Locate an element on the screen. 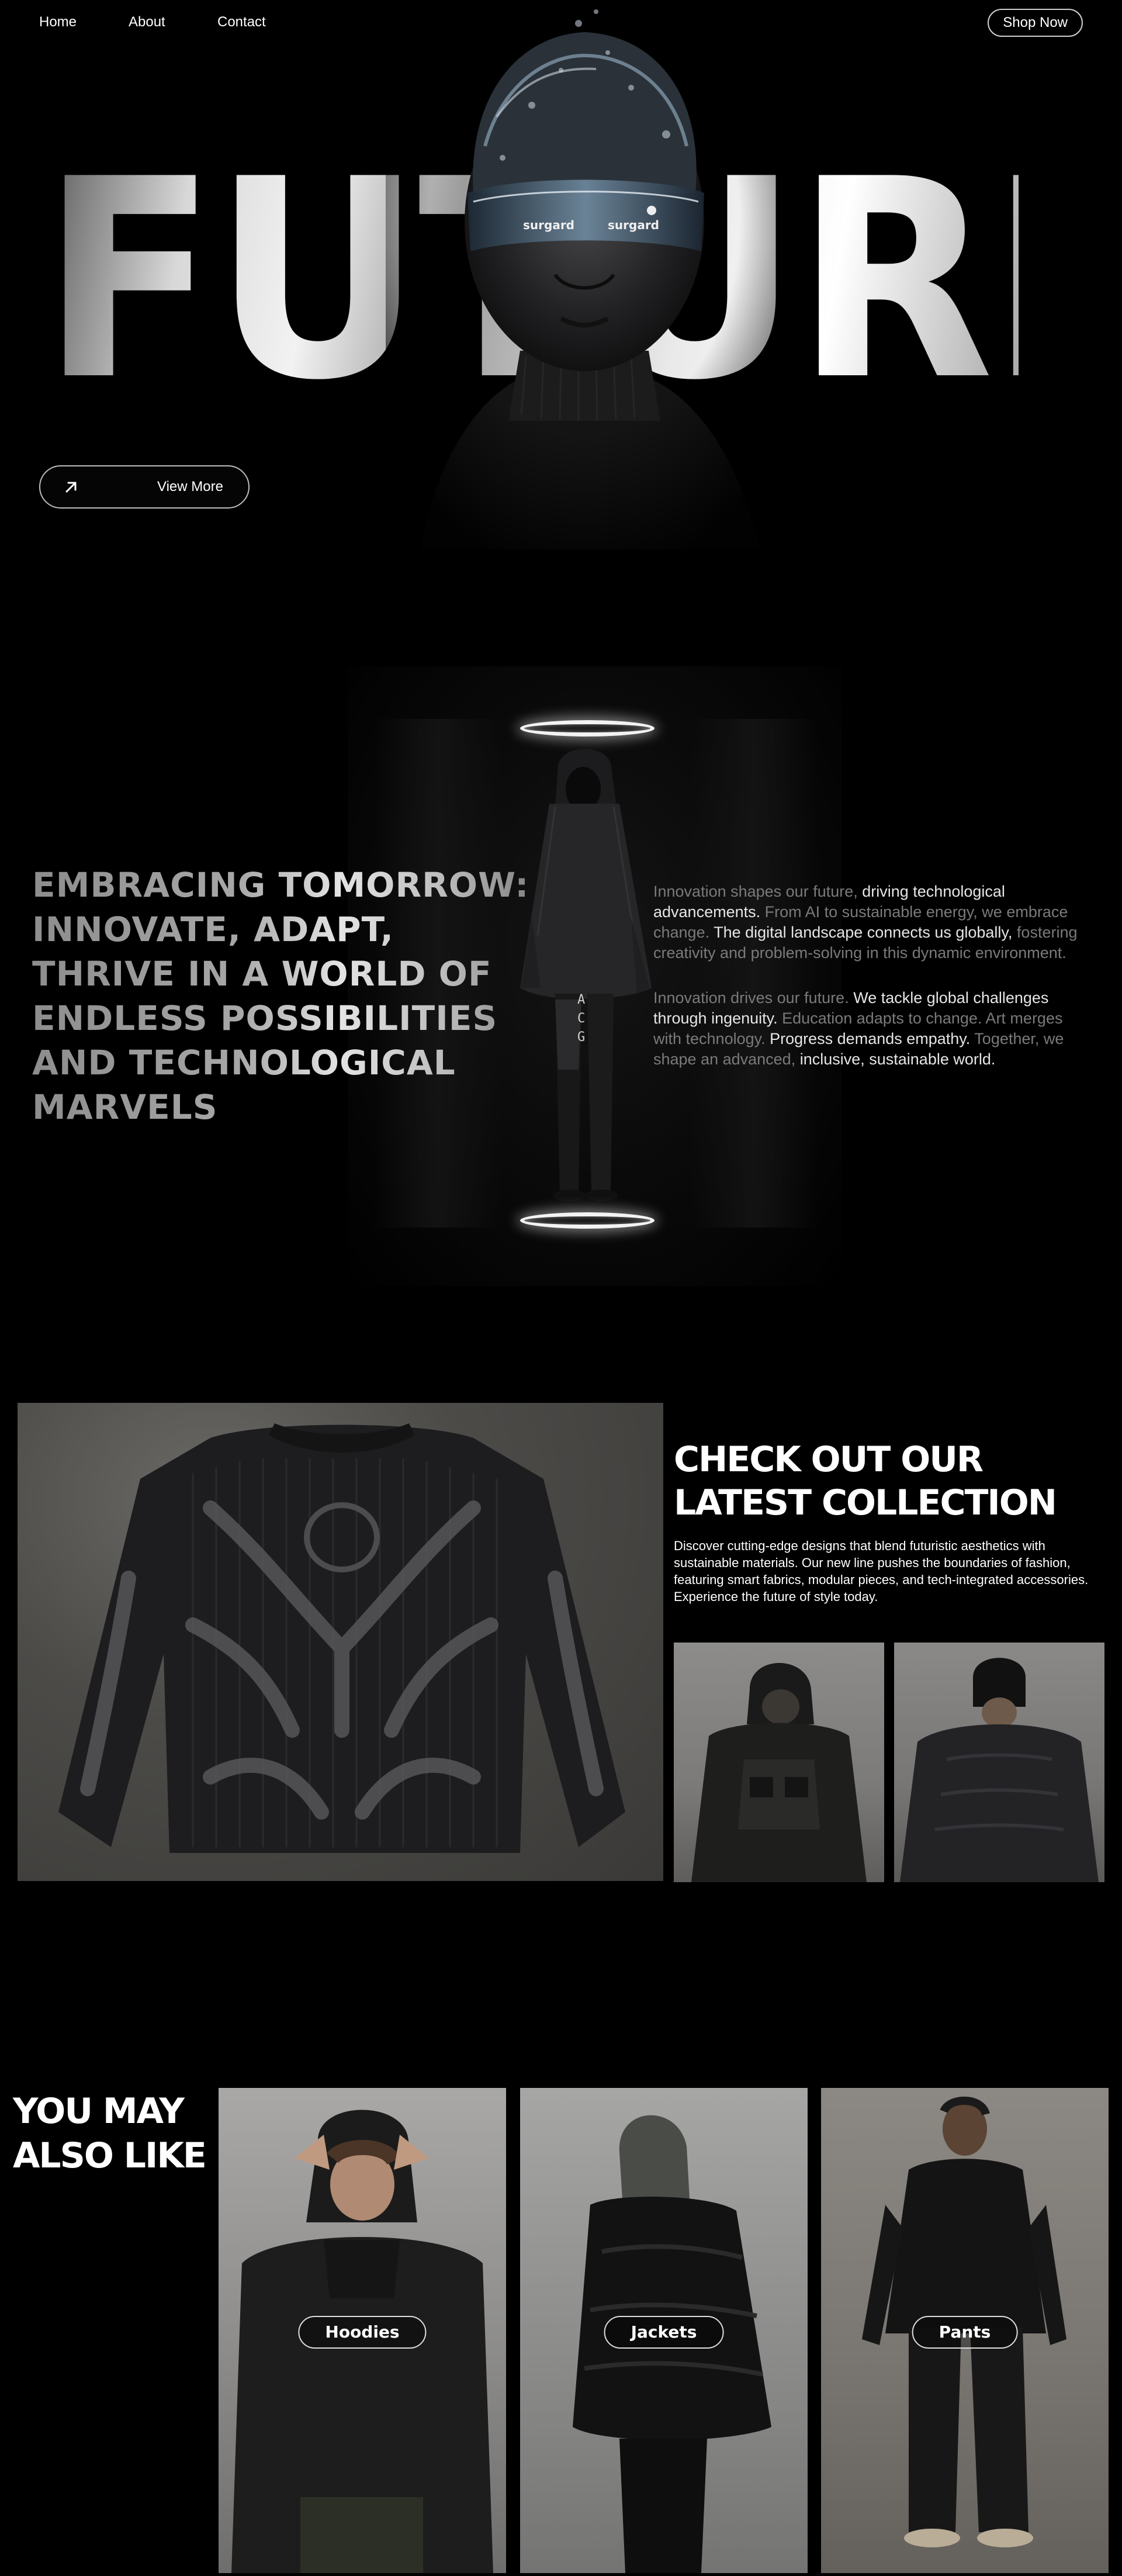 The height and width of the screenshot is (2576, 1122). collection-photo-hooded-jacket is located at coordinates (779, 1762).